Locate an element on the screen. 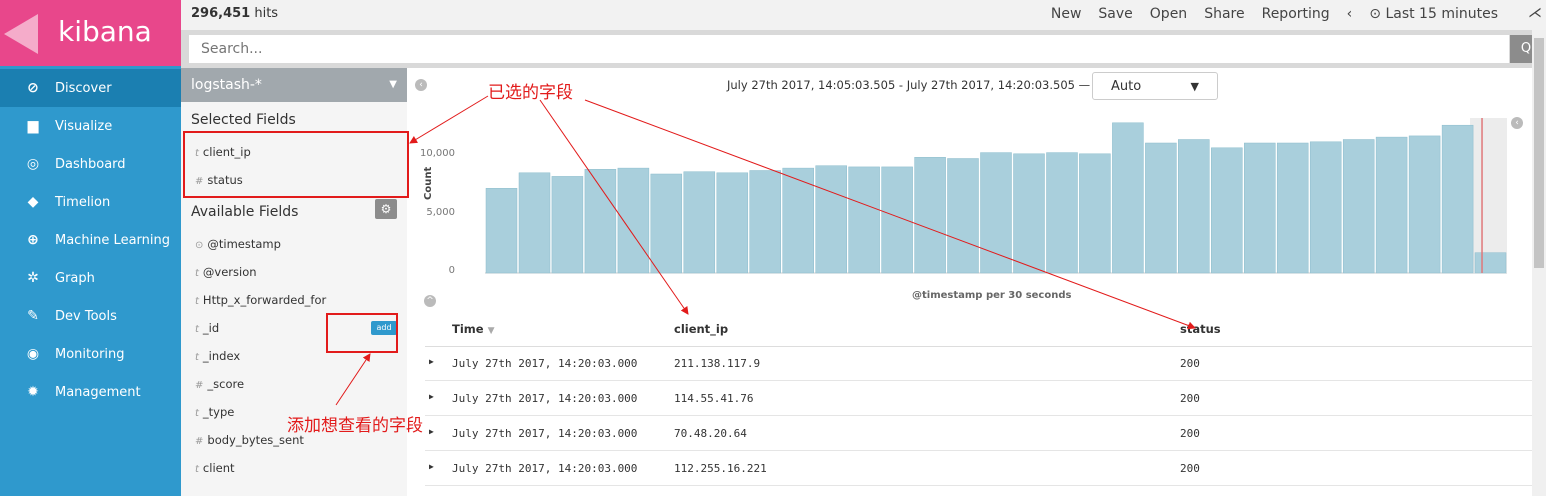 The width and height of the screenshot is (1546, 496). bar-chart-icon: ▆ is located at coordinates (33, 126).